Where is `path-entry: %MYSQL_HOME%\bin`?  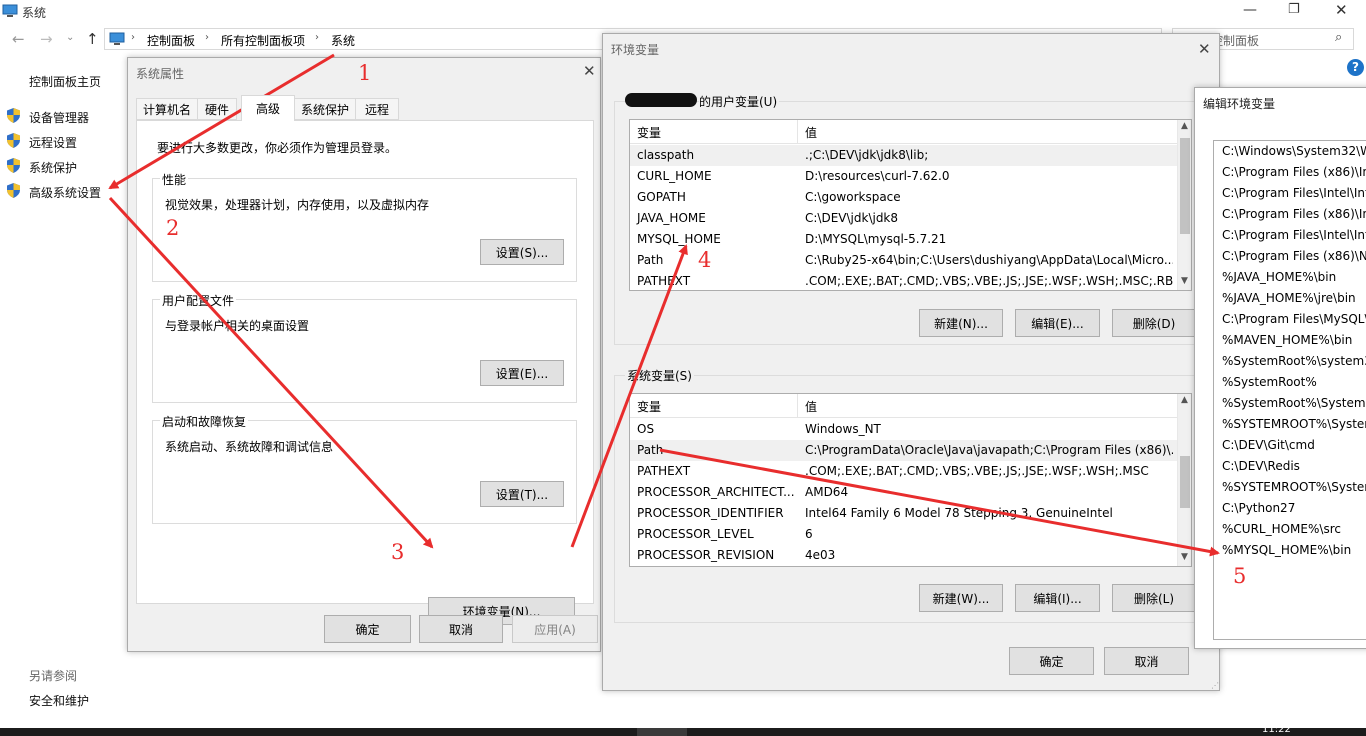
path-entry: %MYSQL_HOME%\bin is located at coordinates (1286, 550).